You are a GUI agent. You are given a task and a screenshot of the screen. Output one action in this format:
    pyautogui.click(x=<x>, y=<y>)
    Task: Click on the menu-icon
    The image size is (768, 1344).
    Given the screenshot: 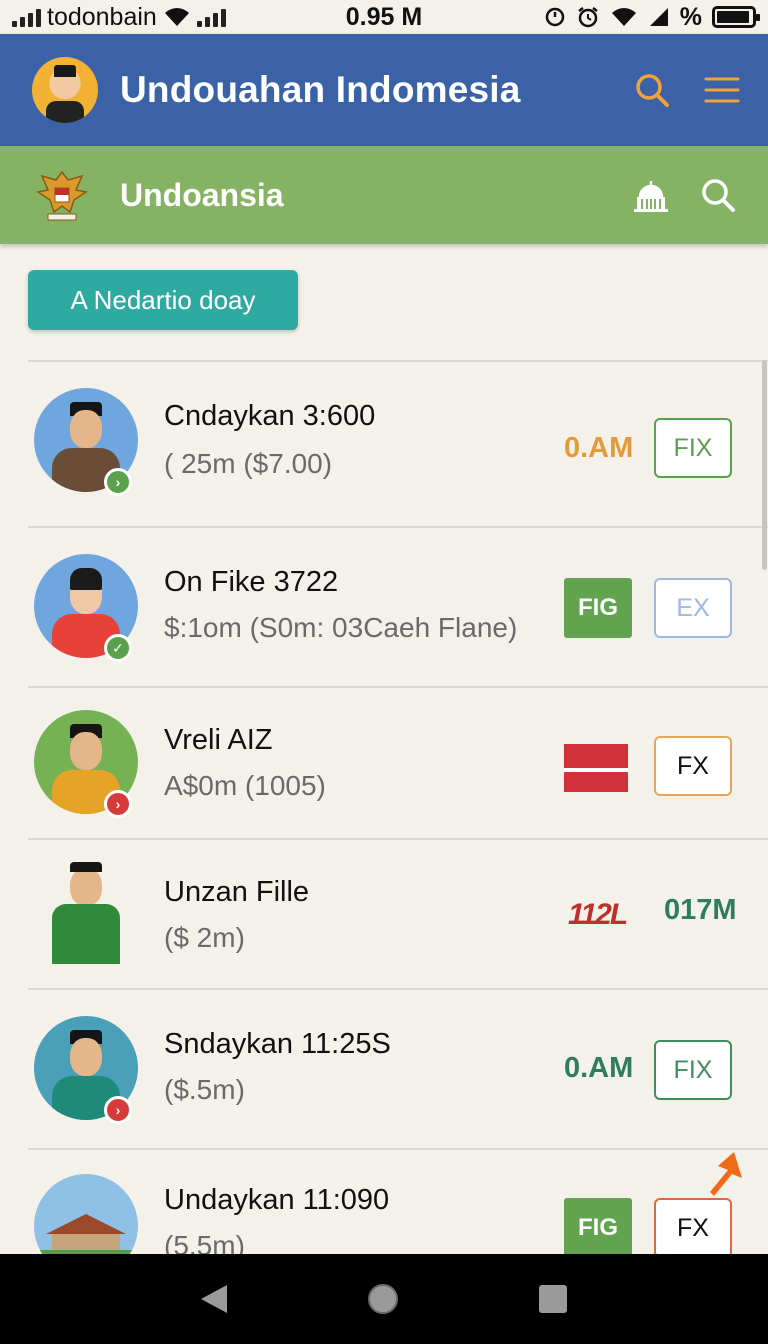 What is the action you would take?
    pyautogui.click(x=722, y=90)
    